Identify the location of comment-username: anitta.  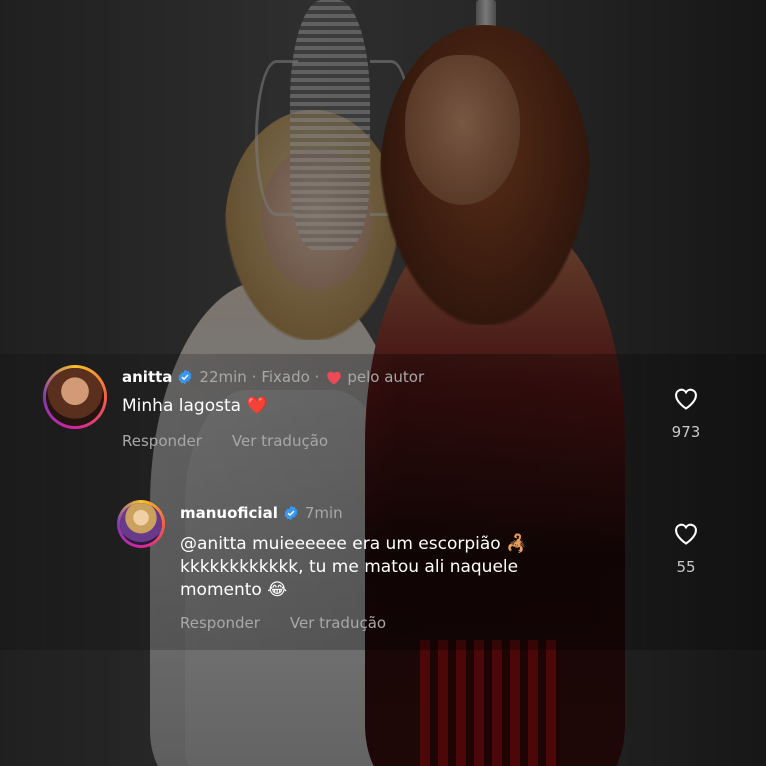
(147, 377).